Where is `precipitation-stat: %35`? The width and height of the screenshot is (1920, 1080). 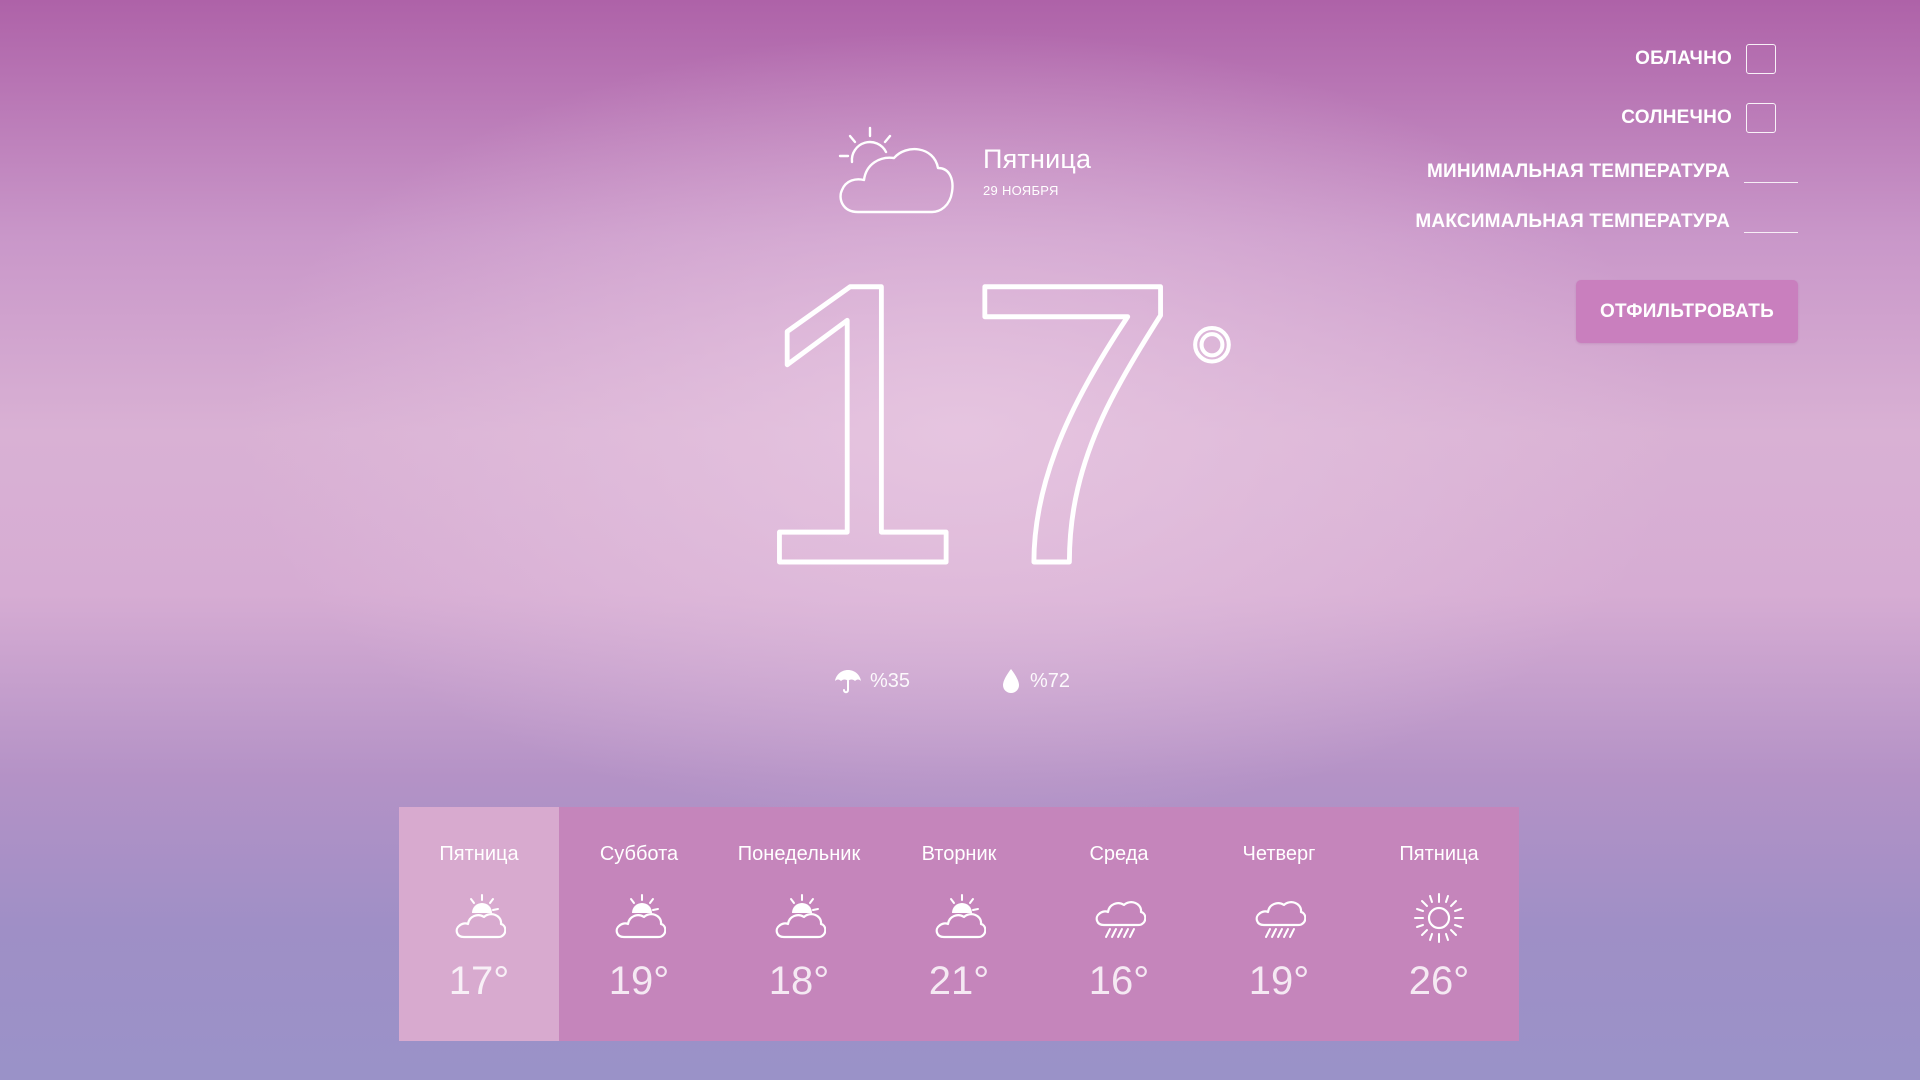 precipitation-stat: %35 is located at coordinates (872, 681).